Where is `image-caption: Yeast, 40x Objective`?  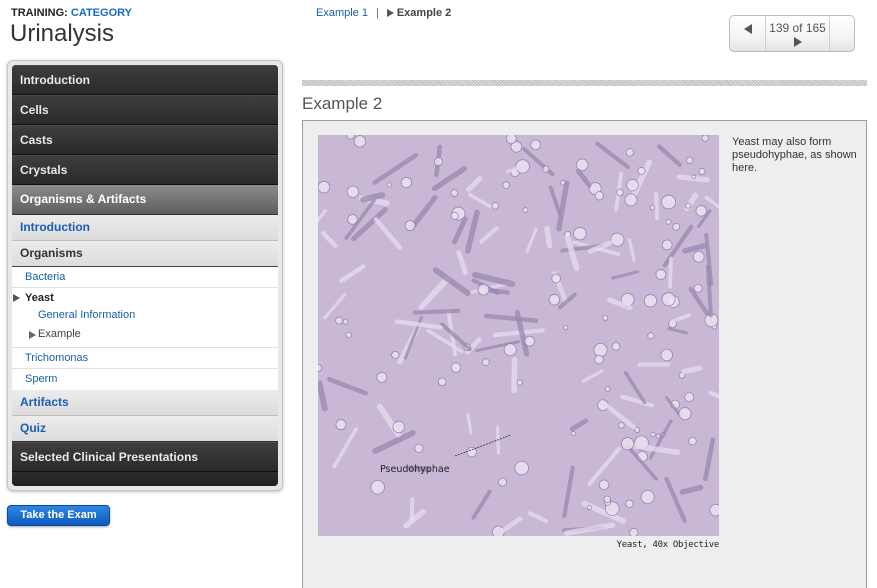
image-caption: Yeast, 40x Objective is located at coordinates (668, 545).